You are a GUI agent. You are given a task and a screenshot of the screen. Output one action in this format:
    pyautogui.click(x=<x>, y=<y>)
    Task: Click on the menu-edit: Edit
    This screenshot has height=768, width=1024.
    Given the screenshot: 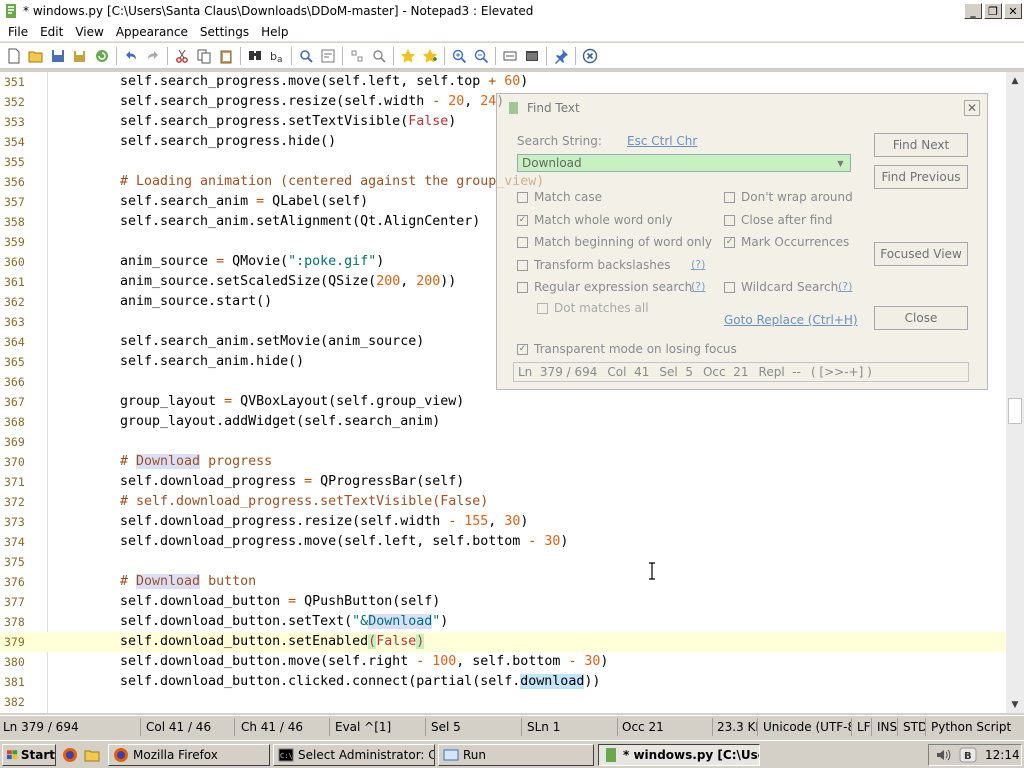 What is the action you would take?
    pyautogui.click(x=51, y=32)
    